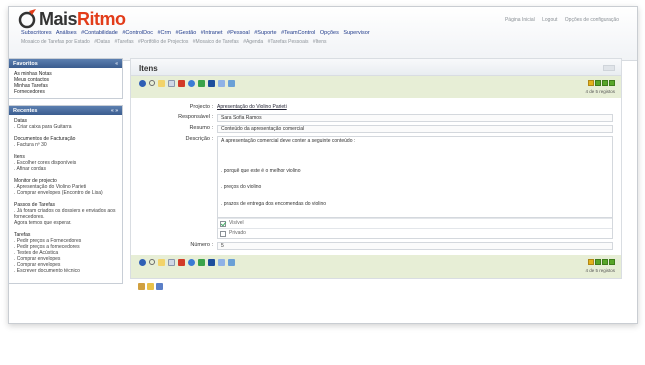 This screenshot has height=365, width=645. I want to click on visibility-options: Visível Privado, so click(415, 228).